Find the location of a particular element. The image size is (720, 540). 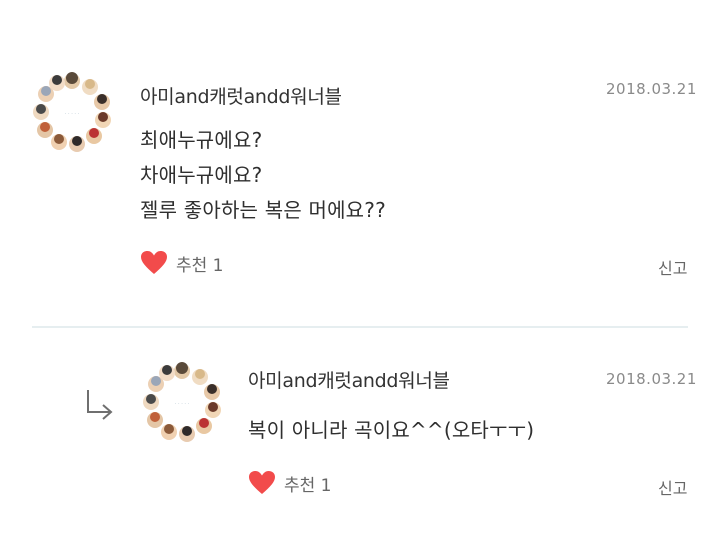

reply-arrow-icon is located at coordinates (100, 405).